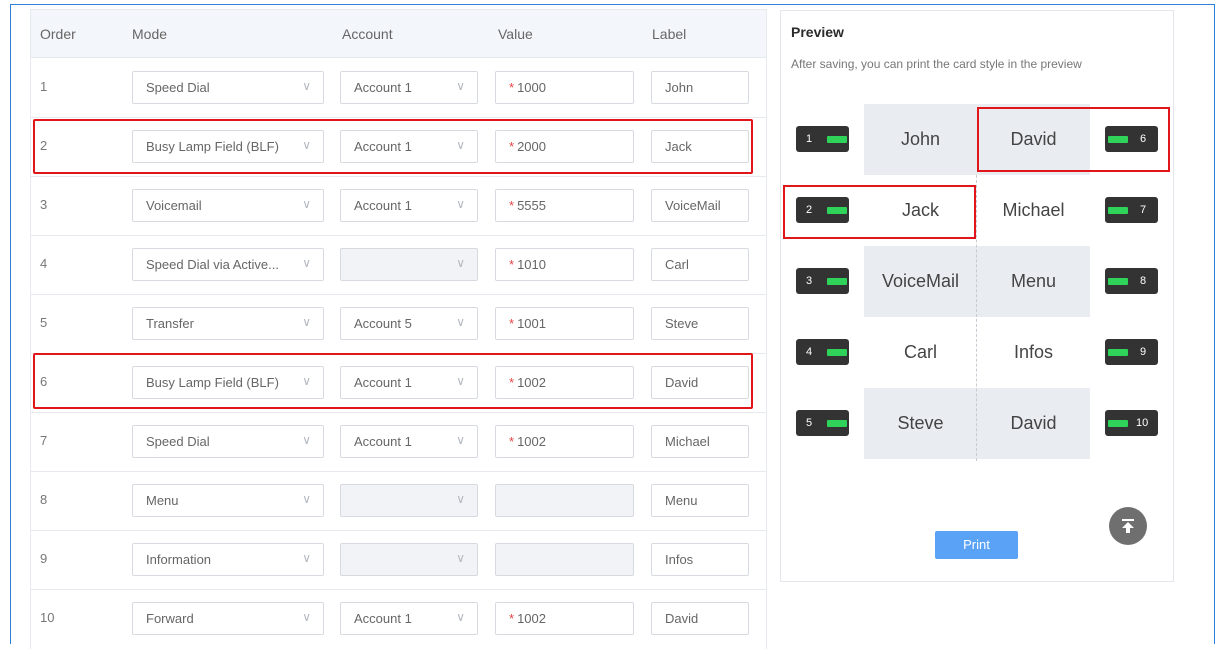 The height and width of the screenshot is (649, 1217). I want to click on card-right-column: David Michael Menu Infos David, so click(1033, 281).